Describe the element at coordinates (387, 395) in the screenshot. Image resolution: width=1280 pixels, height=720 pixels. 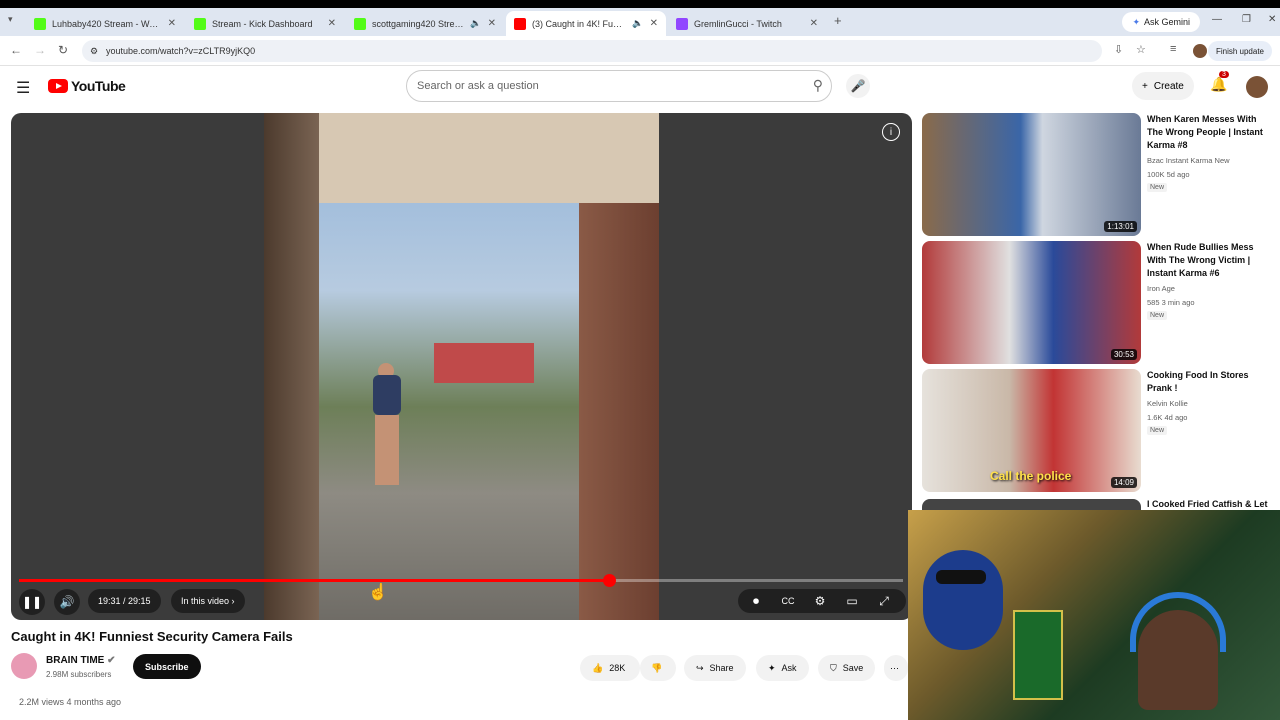
I see `person-torso` at that location.